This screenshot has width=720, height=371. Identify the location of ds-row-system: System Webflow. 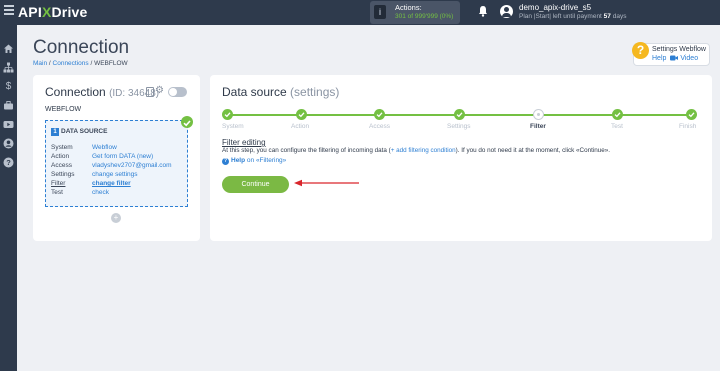
(84, 147).